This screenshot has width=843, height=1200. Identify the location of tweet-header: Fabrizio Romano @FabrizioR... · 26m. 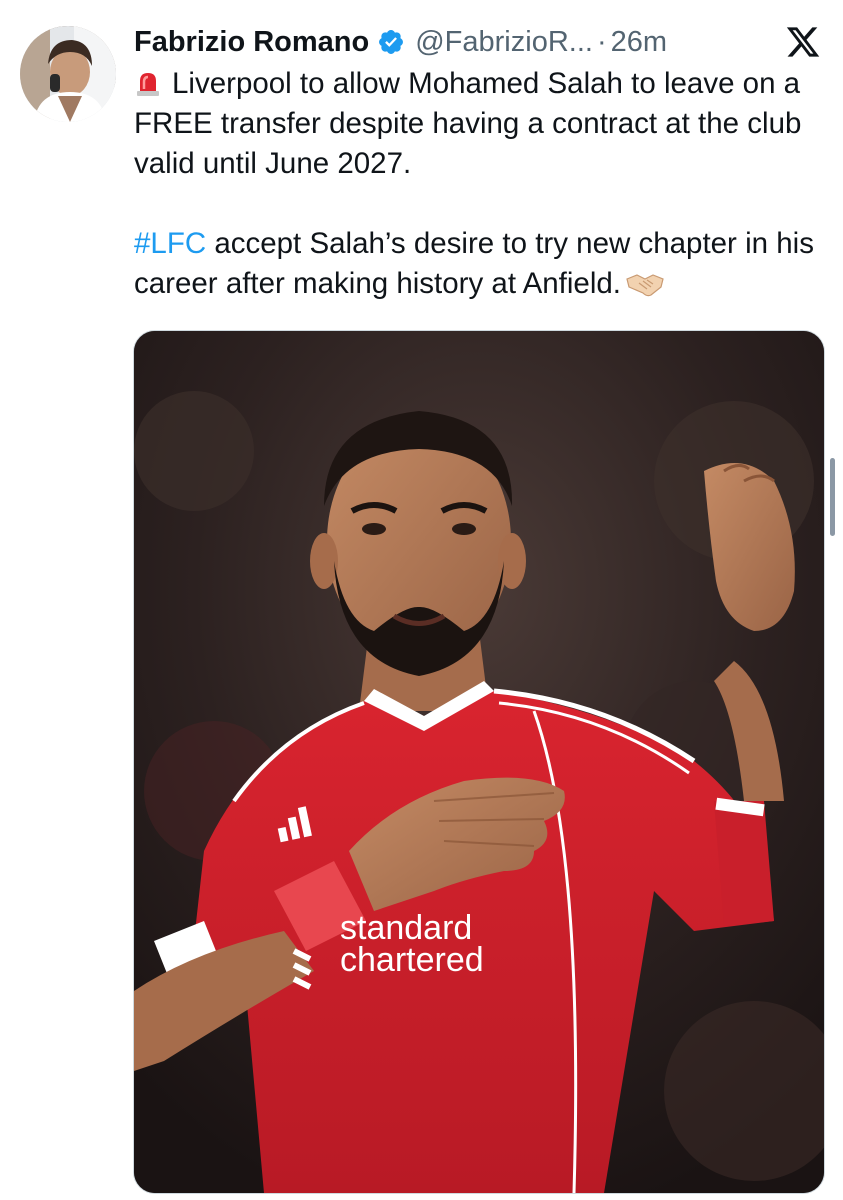
(400, 42).